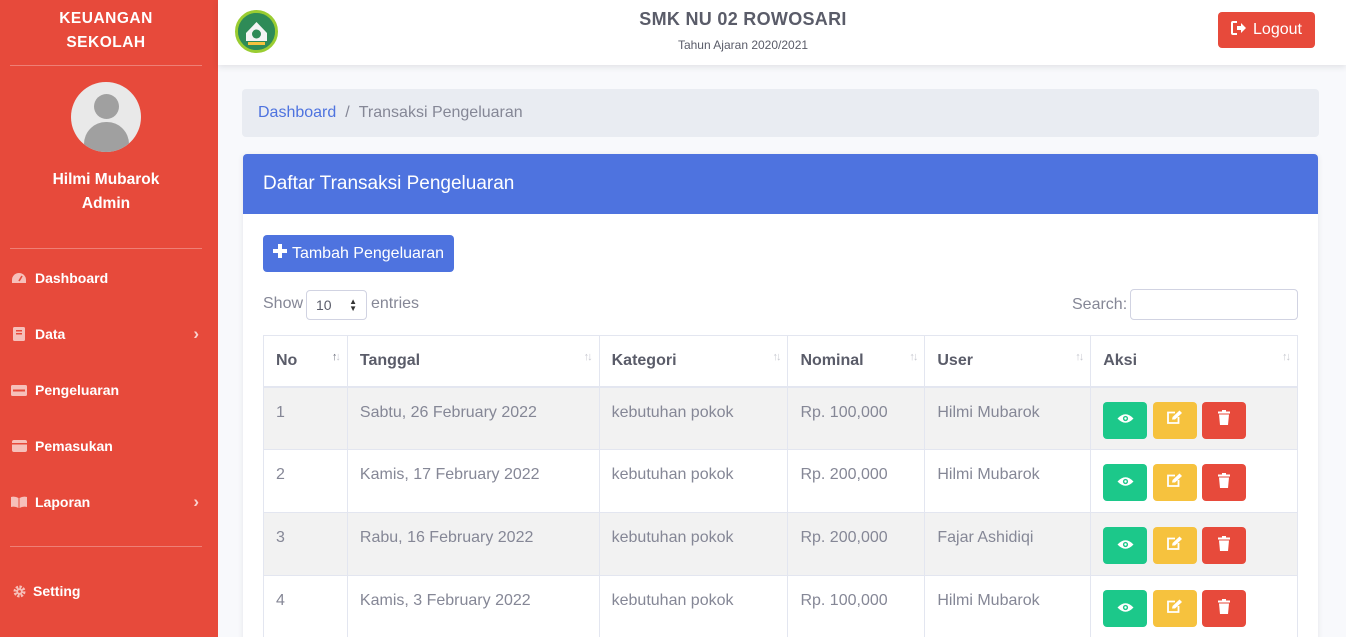  I want to click on breadcrumb: Dashboard / Transaksi Pengeluaran, so click(780, 113).